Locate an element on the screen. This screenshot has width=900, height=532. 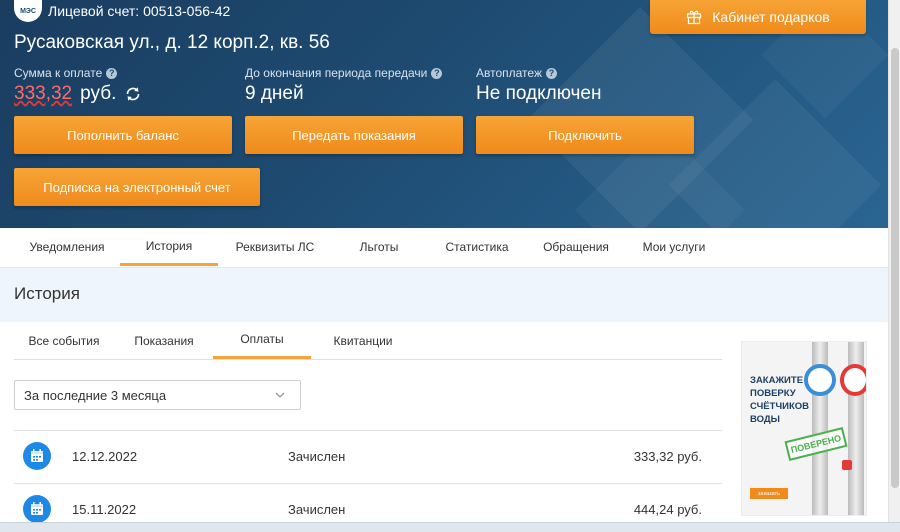
history-subtabs: Все события Показания Оплаты Квитанции is located at coordinates (368, 341).